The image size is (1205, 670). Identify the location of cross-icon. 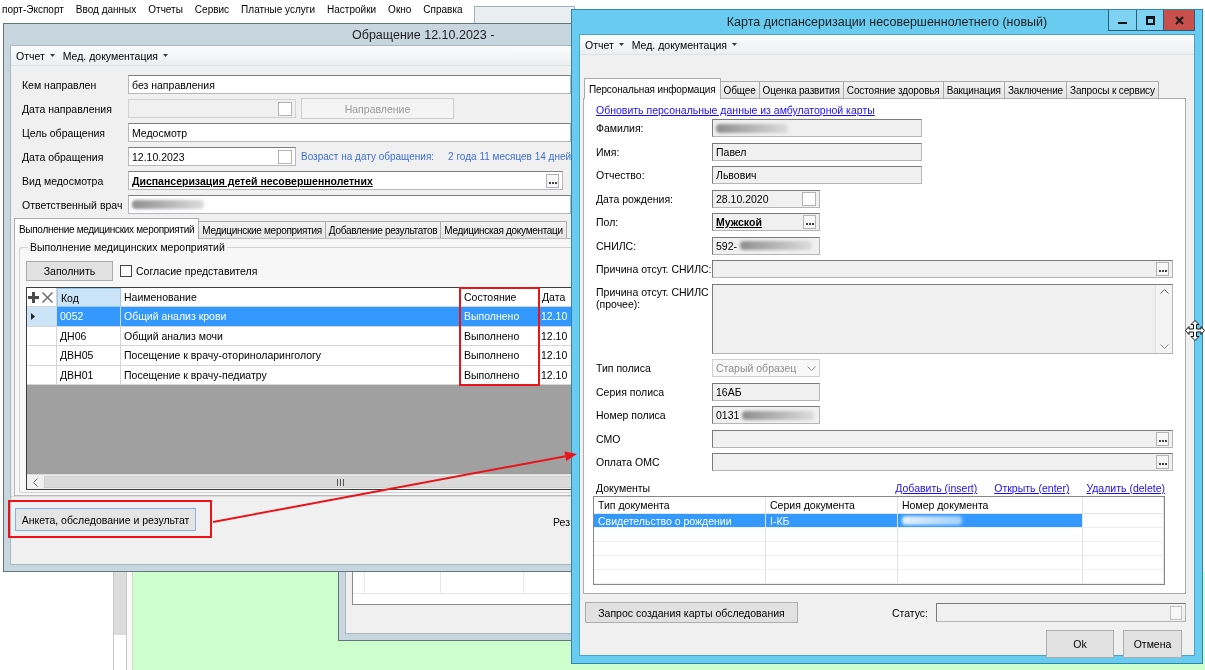
(47, 297).